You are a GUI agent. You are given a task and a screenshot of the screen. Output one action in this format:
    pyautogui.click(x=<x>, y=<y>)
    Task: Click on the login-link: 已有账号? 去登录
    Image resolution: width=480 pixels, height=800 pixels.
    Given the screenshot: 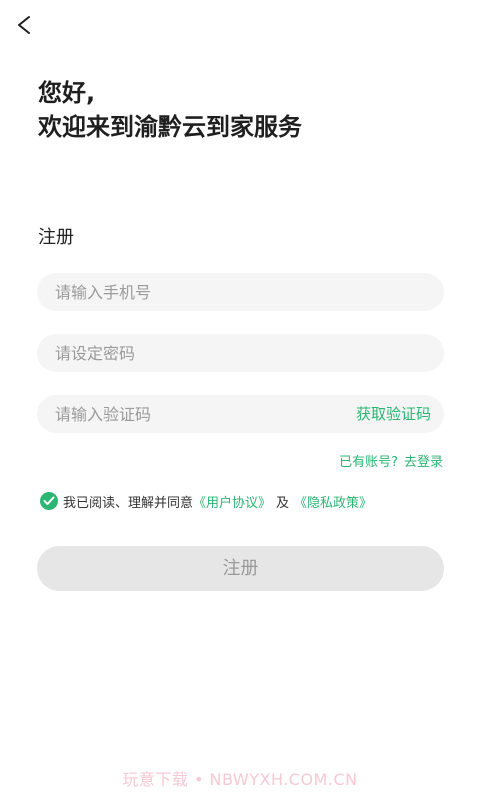 What is the action you would take?
    pyautogui.click(x=391, y=460)
    